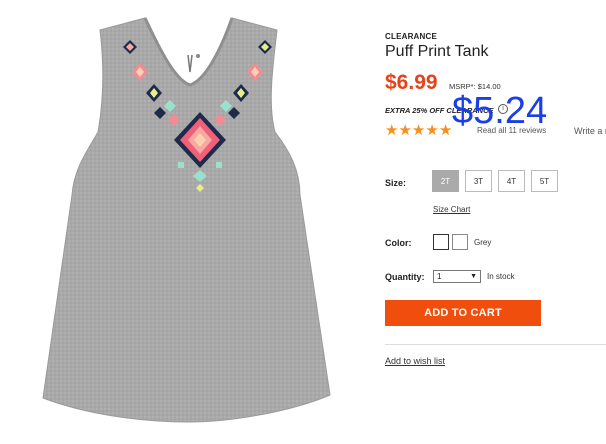 The height and width of the screenshot is (444, 606). I want to click on color-swatches, so click(450, 242).